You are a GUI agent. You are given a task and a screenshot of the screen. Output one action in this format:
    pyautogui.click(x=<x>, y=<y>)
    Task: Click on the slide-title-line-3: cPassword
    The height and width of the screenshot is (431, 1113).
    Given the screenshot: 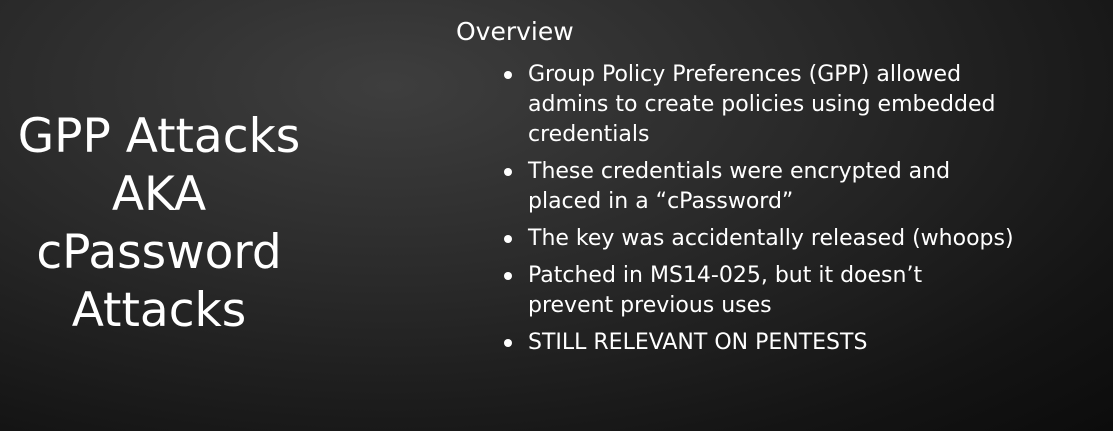 What is the action you would take?
    pyautogui.click(x=159, y=252)
    